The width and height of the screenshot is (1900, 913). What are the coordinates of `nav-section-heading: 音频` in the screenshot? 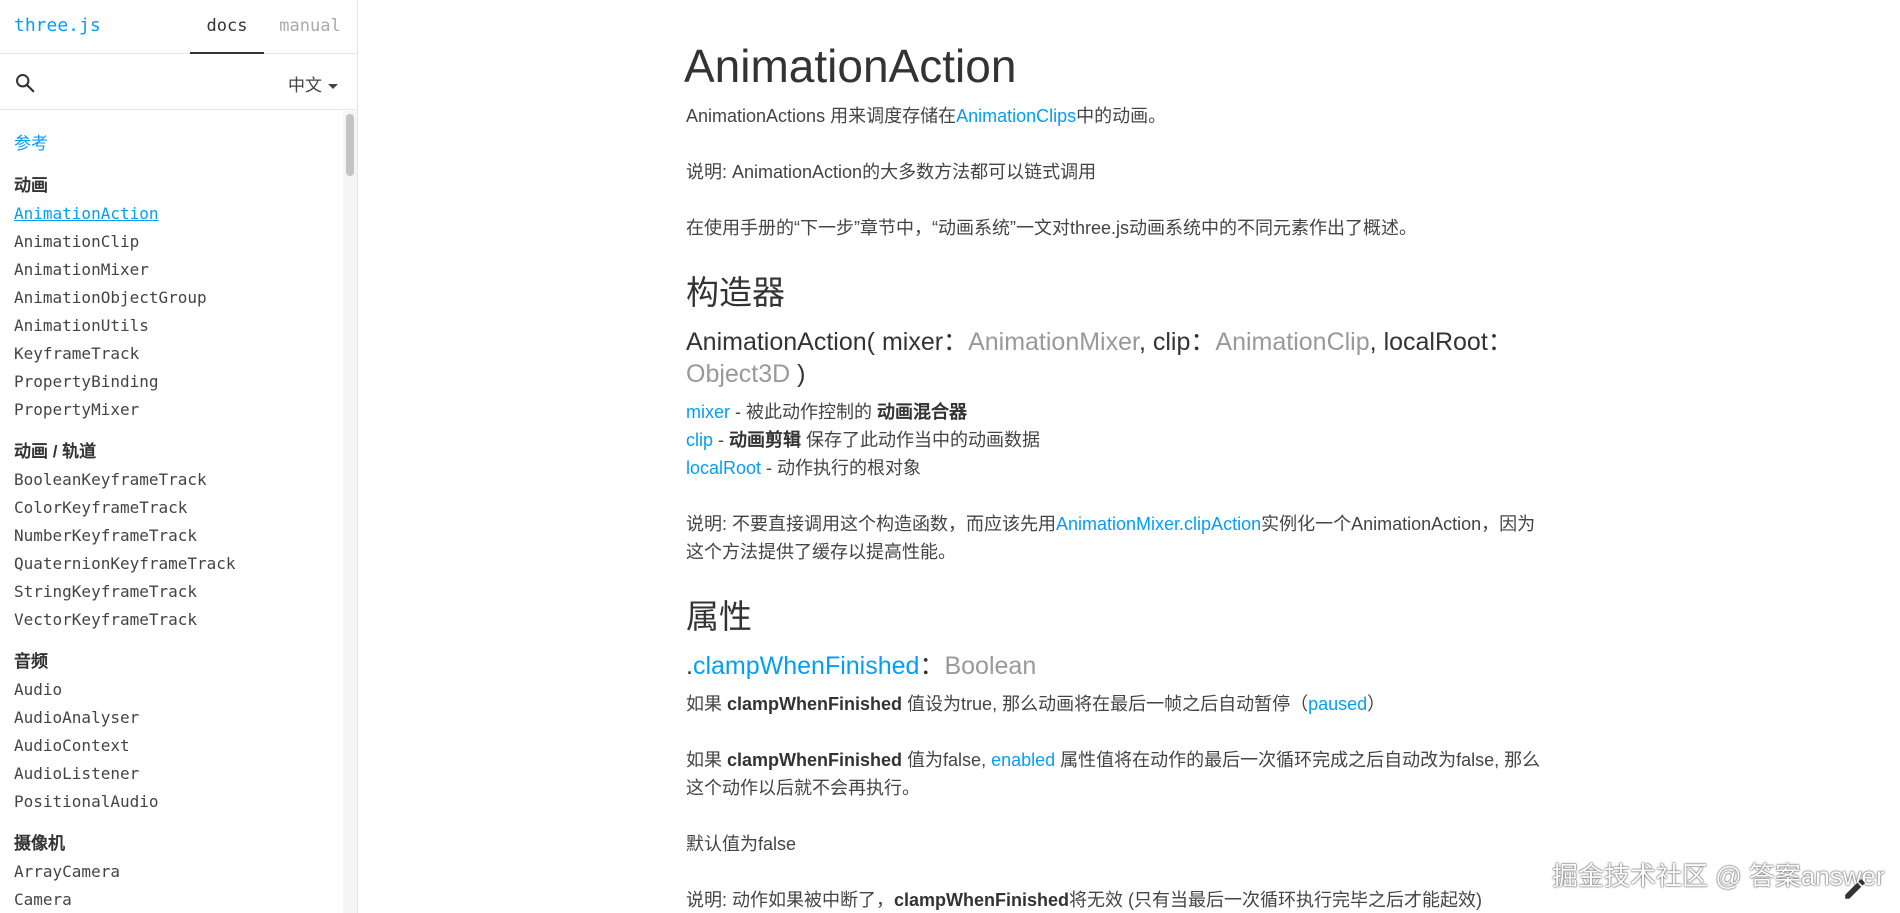 It's located at (31, 661).